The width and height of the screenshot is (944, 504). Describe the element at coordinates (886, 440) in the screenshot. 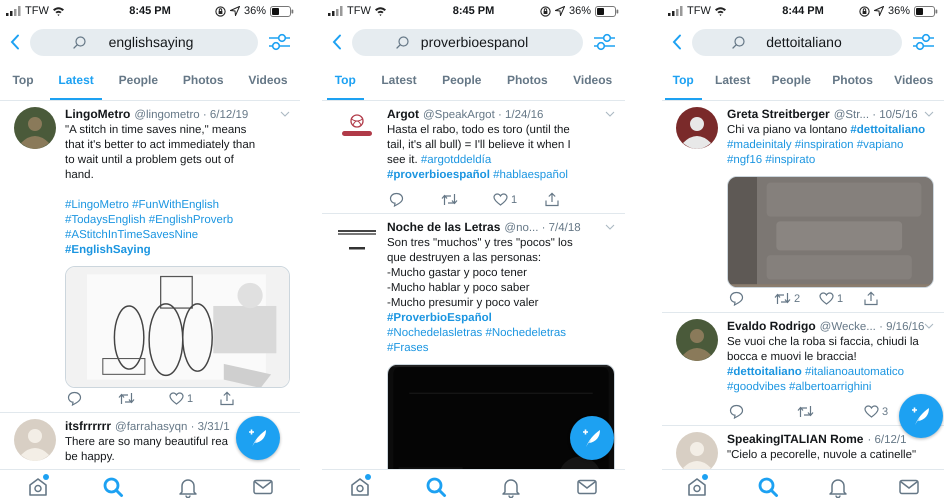

I see `handle-date: · 6/12/1` at that location.